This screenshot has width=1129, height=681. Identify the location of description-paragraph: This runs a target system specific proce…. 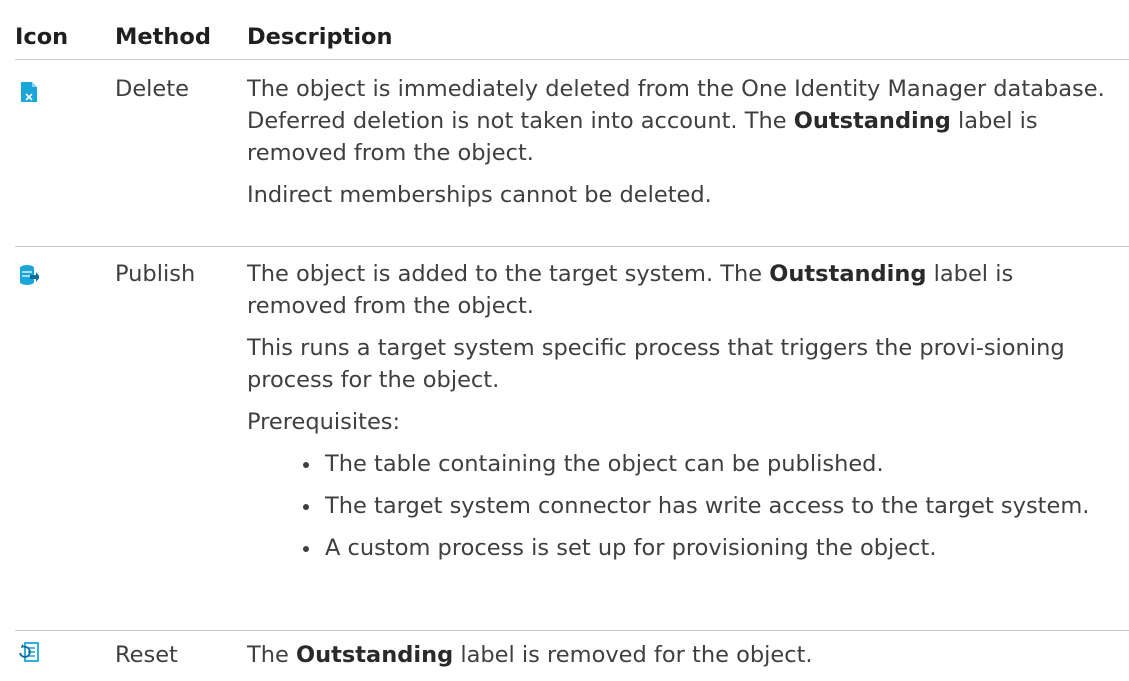
(656, 364).